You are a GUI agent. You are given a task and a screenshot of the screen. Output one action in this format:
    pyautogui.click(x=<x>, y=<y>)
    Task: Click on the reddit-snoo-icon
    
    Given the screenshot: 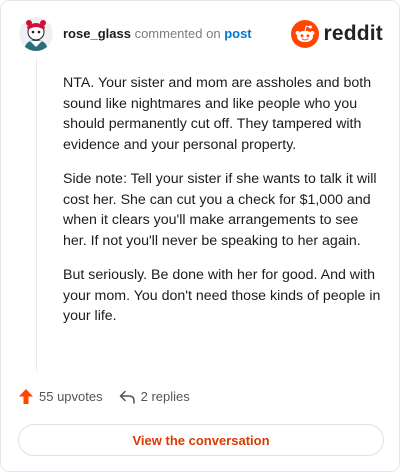 What is the action you would take?
    pyautogui.click(x=305, y=34)
    